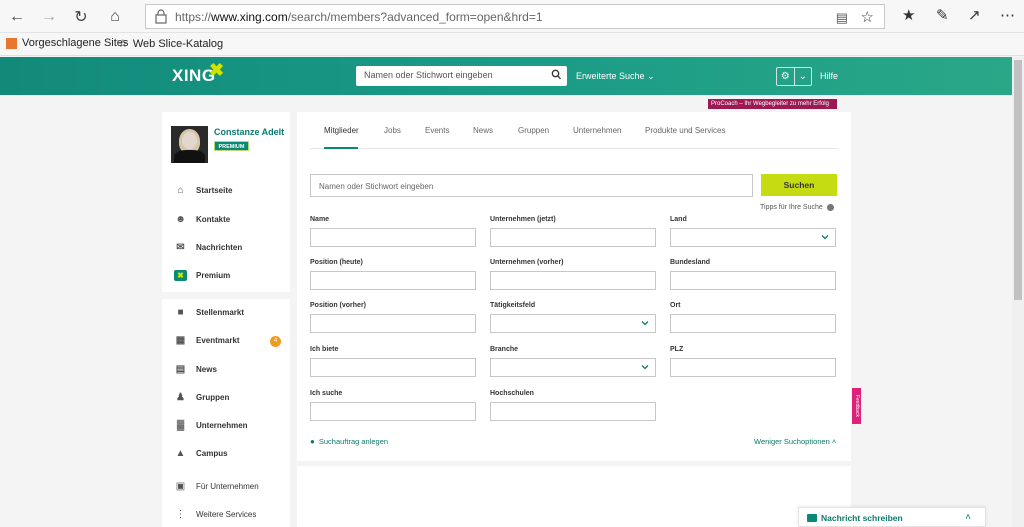 The image size is (1024, 527). What do you see at coordinates (180, 453) in the screenshot?
I see `campus-icon: ▲` at bounding box center [180, 453].